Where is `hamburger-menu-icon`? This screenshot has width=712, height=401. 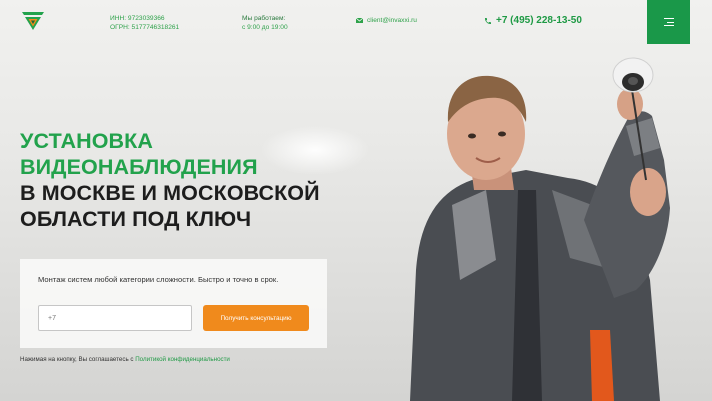
hamburger-menu-icon is located at coordinates (668, 22).